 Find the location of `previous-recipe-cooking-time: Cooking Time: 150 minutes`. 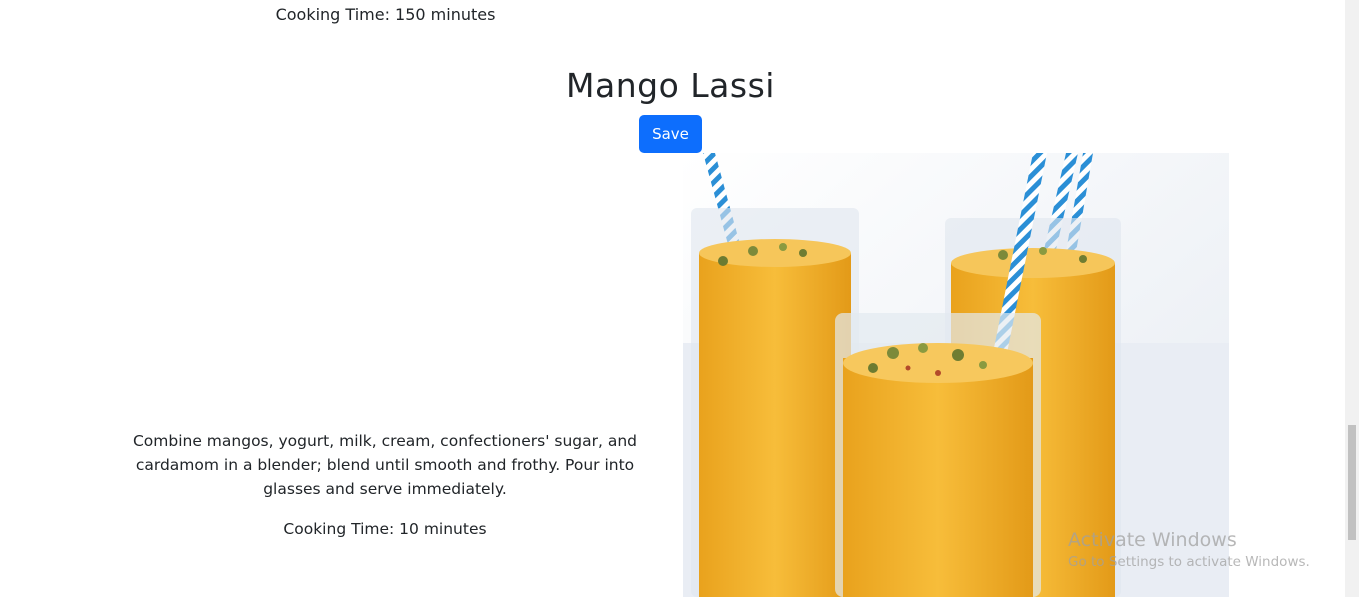

previous-recipe-cooking-time: Cooking Time: 150 minutes is located at coordinates (385, 14).